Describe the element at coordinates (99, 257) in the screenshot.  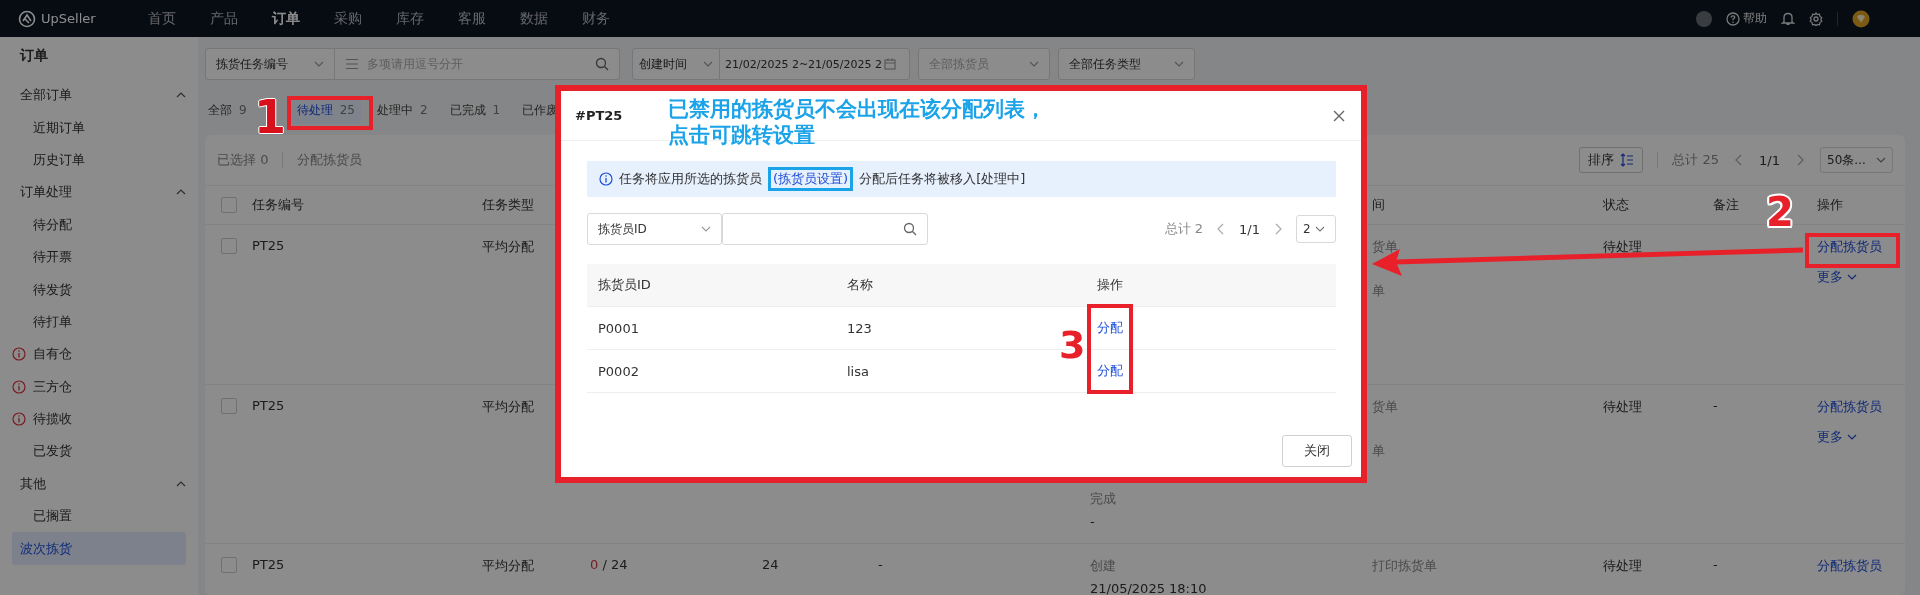
I see `sidebar-item: 待开票` at that location.